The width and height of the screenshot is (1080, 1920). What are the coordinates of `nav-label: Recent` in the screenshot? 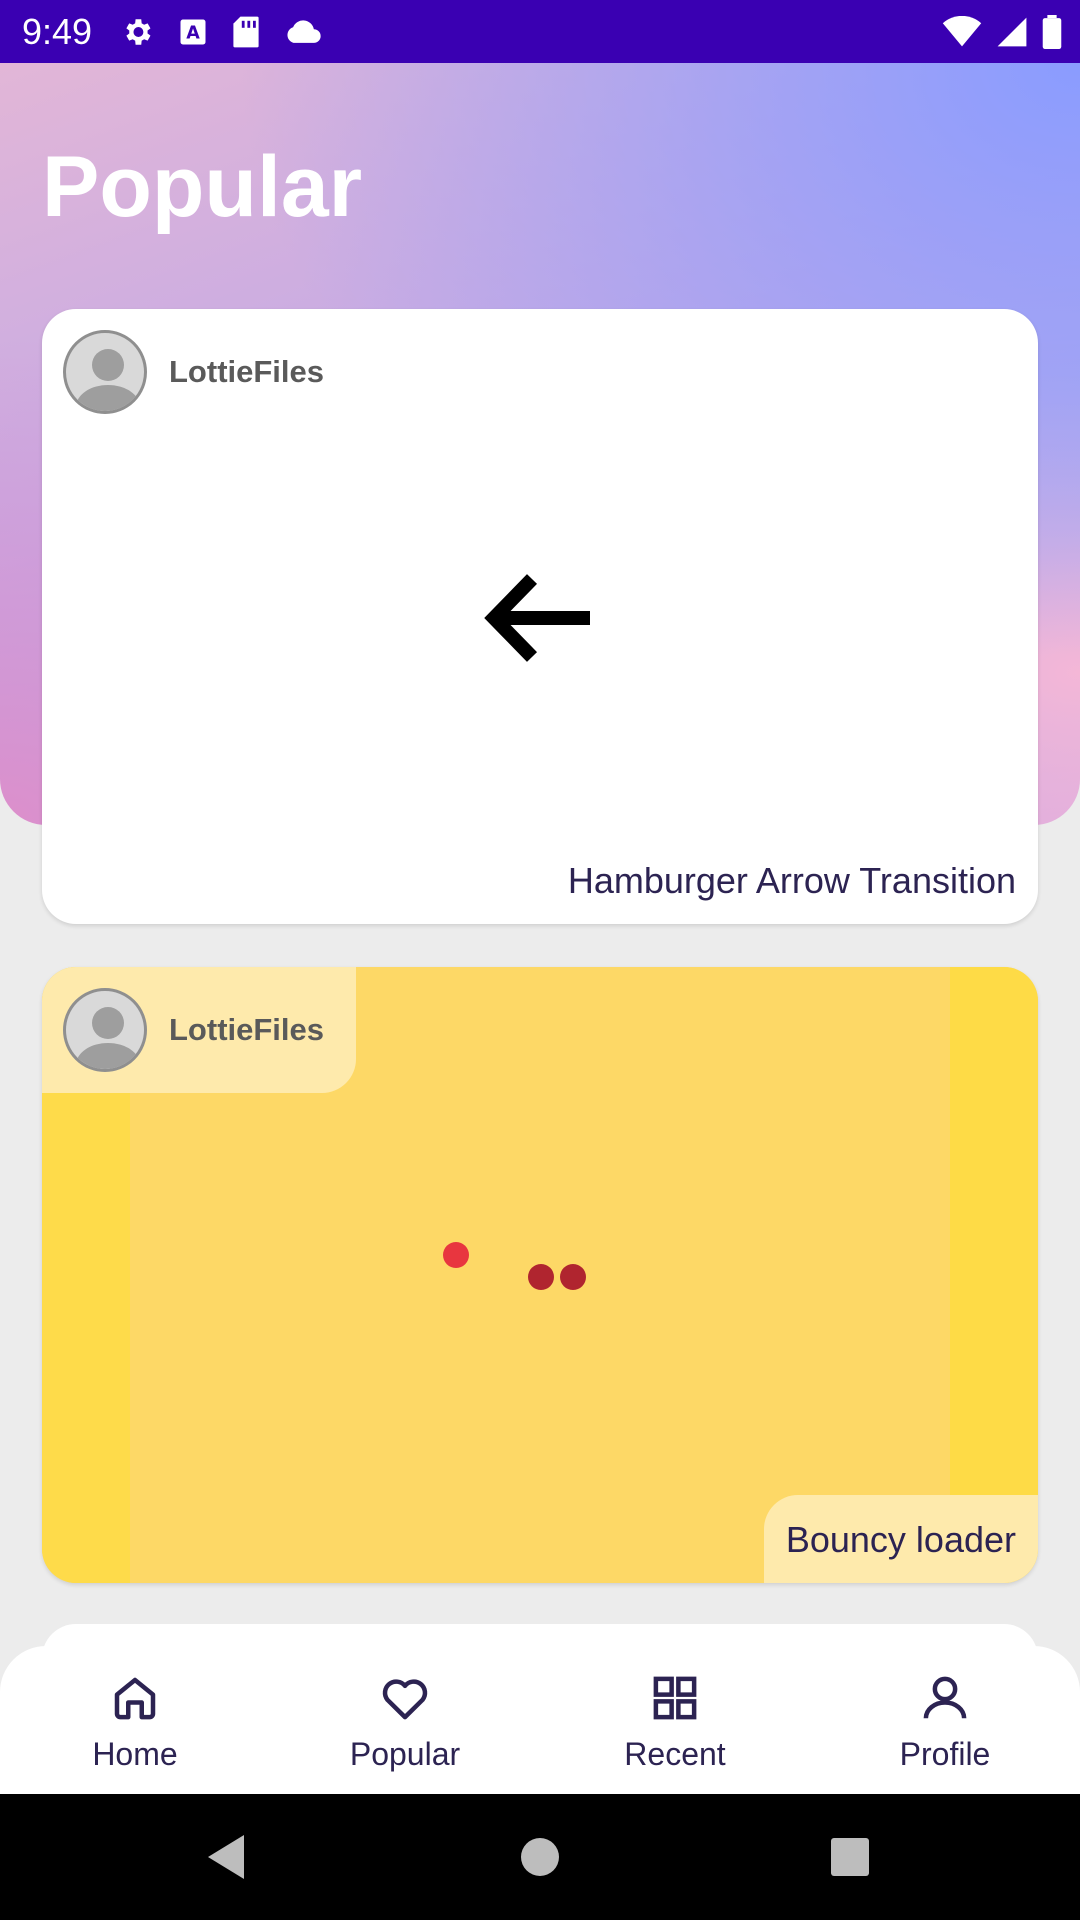 It's located at (675, 1754).